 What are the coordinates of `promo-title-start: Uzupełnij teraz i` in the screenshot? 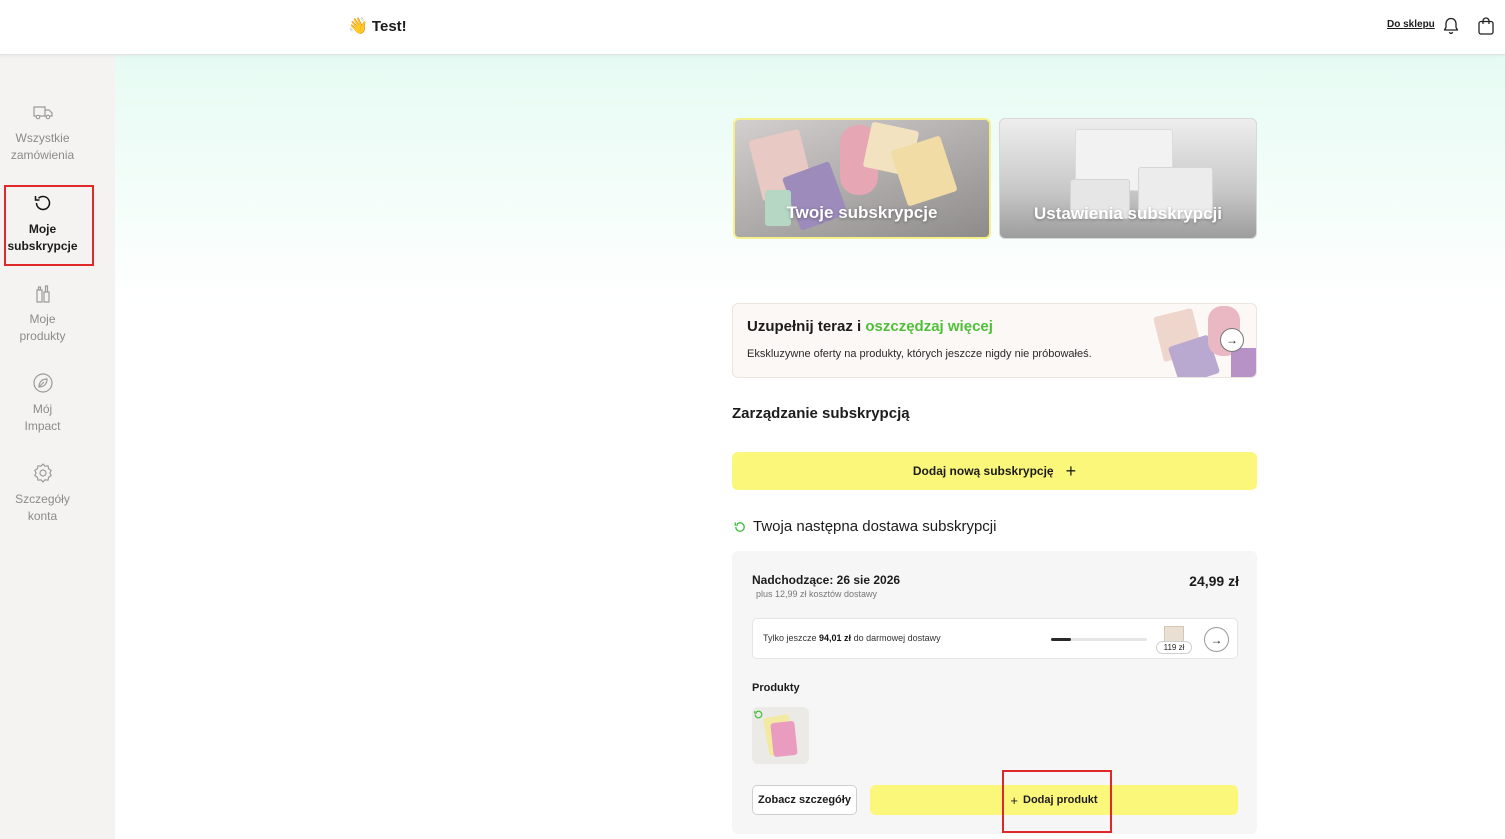 It's located at (806, 326).